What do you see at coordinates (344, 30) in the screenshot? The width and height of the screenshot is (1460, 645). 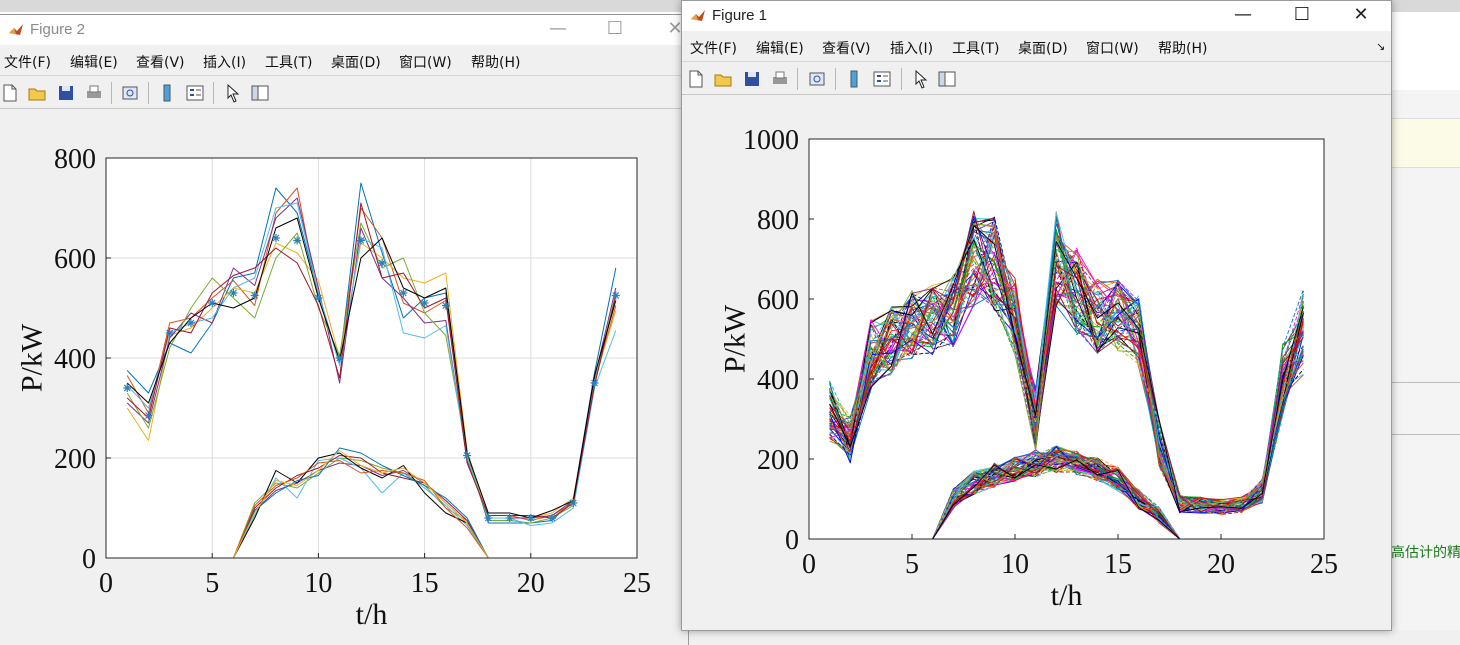 I see `title-bar: Figure 2 — ☐ ✕` at bounding box center [344, 30].